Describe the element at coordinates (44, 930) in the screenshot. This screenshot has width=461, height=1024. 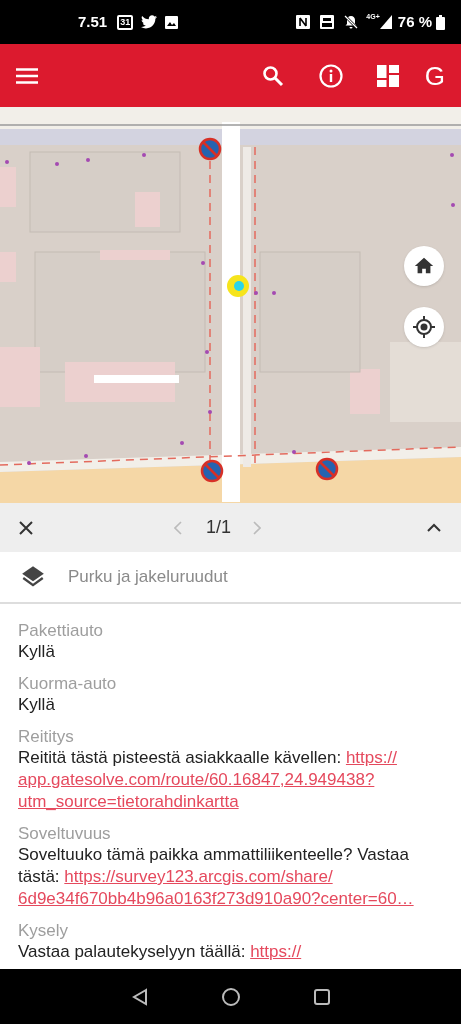
I see `field-label: Kysely` at that location.